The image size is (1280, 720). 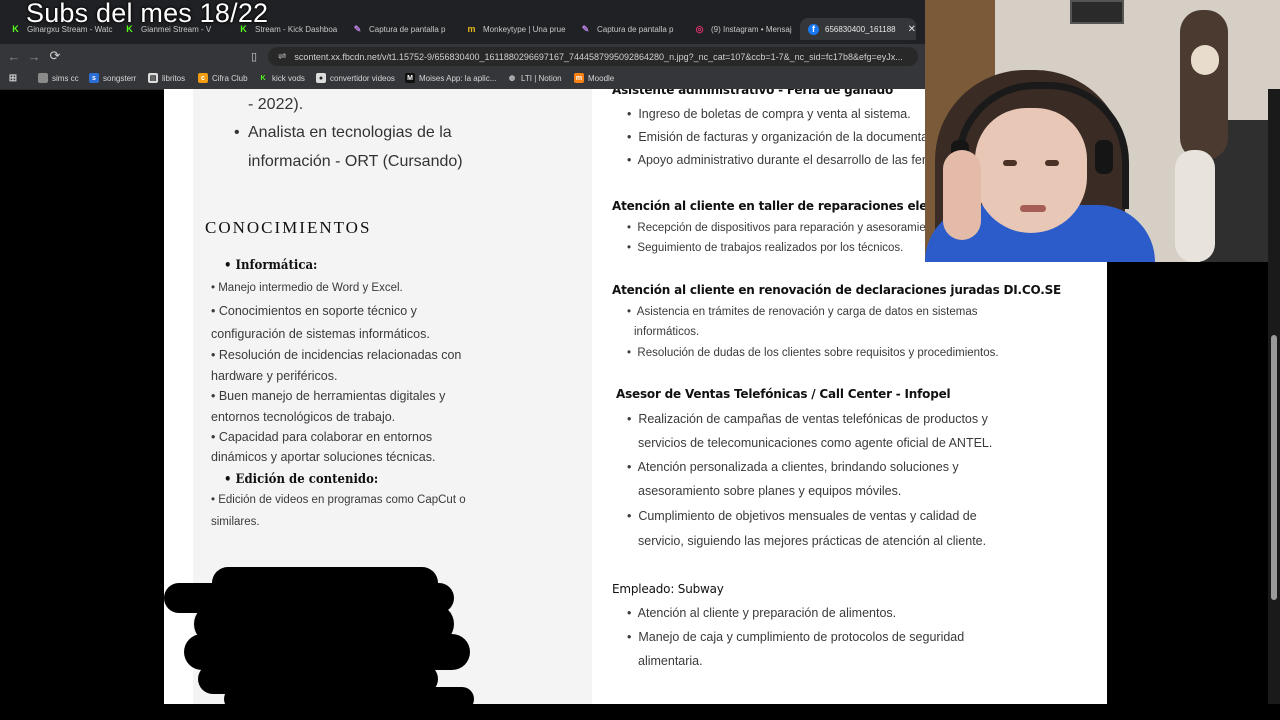 What do you see at coordinates (1204, 85) in the screenshot?
I see `cam-plush` at bounding box center [1204, 85].